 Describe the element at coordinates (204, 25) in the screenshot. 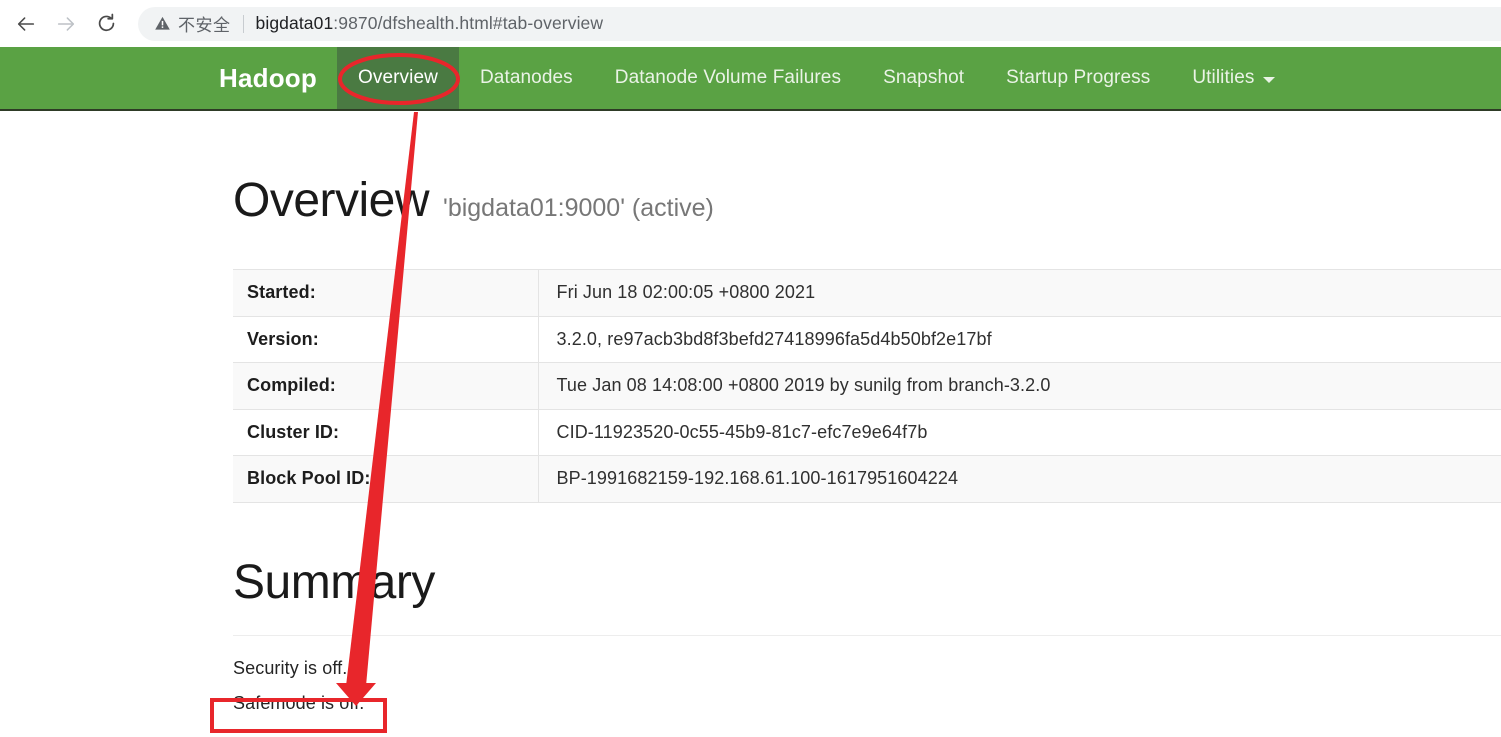

I see `security-status-label: 不安全` at that location.